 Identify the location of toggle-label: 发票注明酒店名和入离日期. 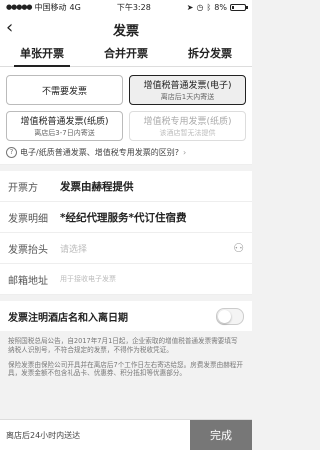
(68, 318).